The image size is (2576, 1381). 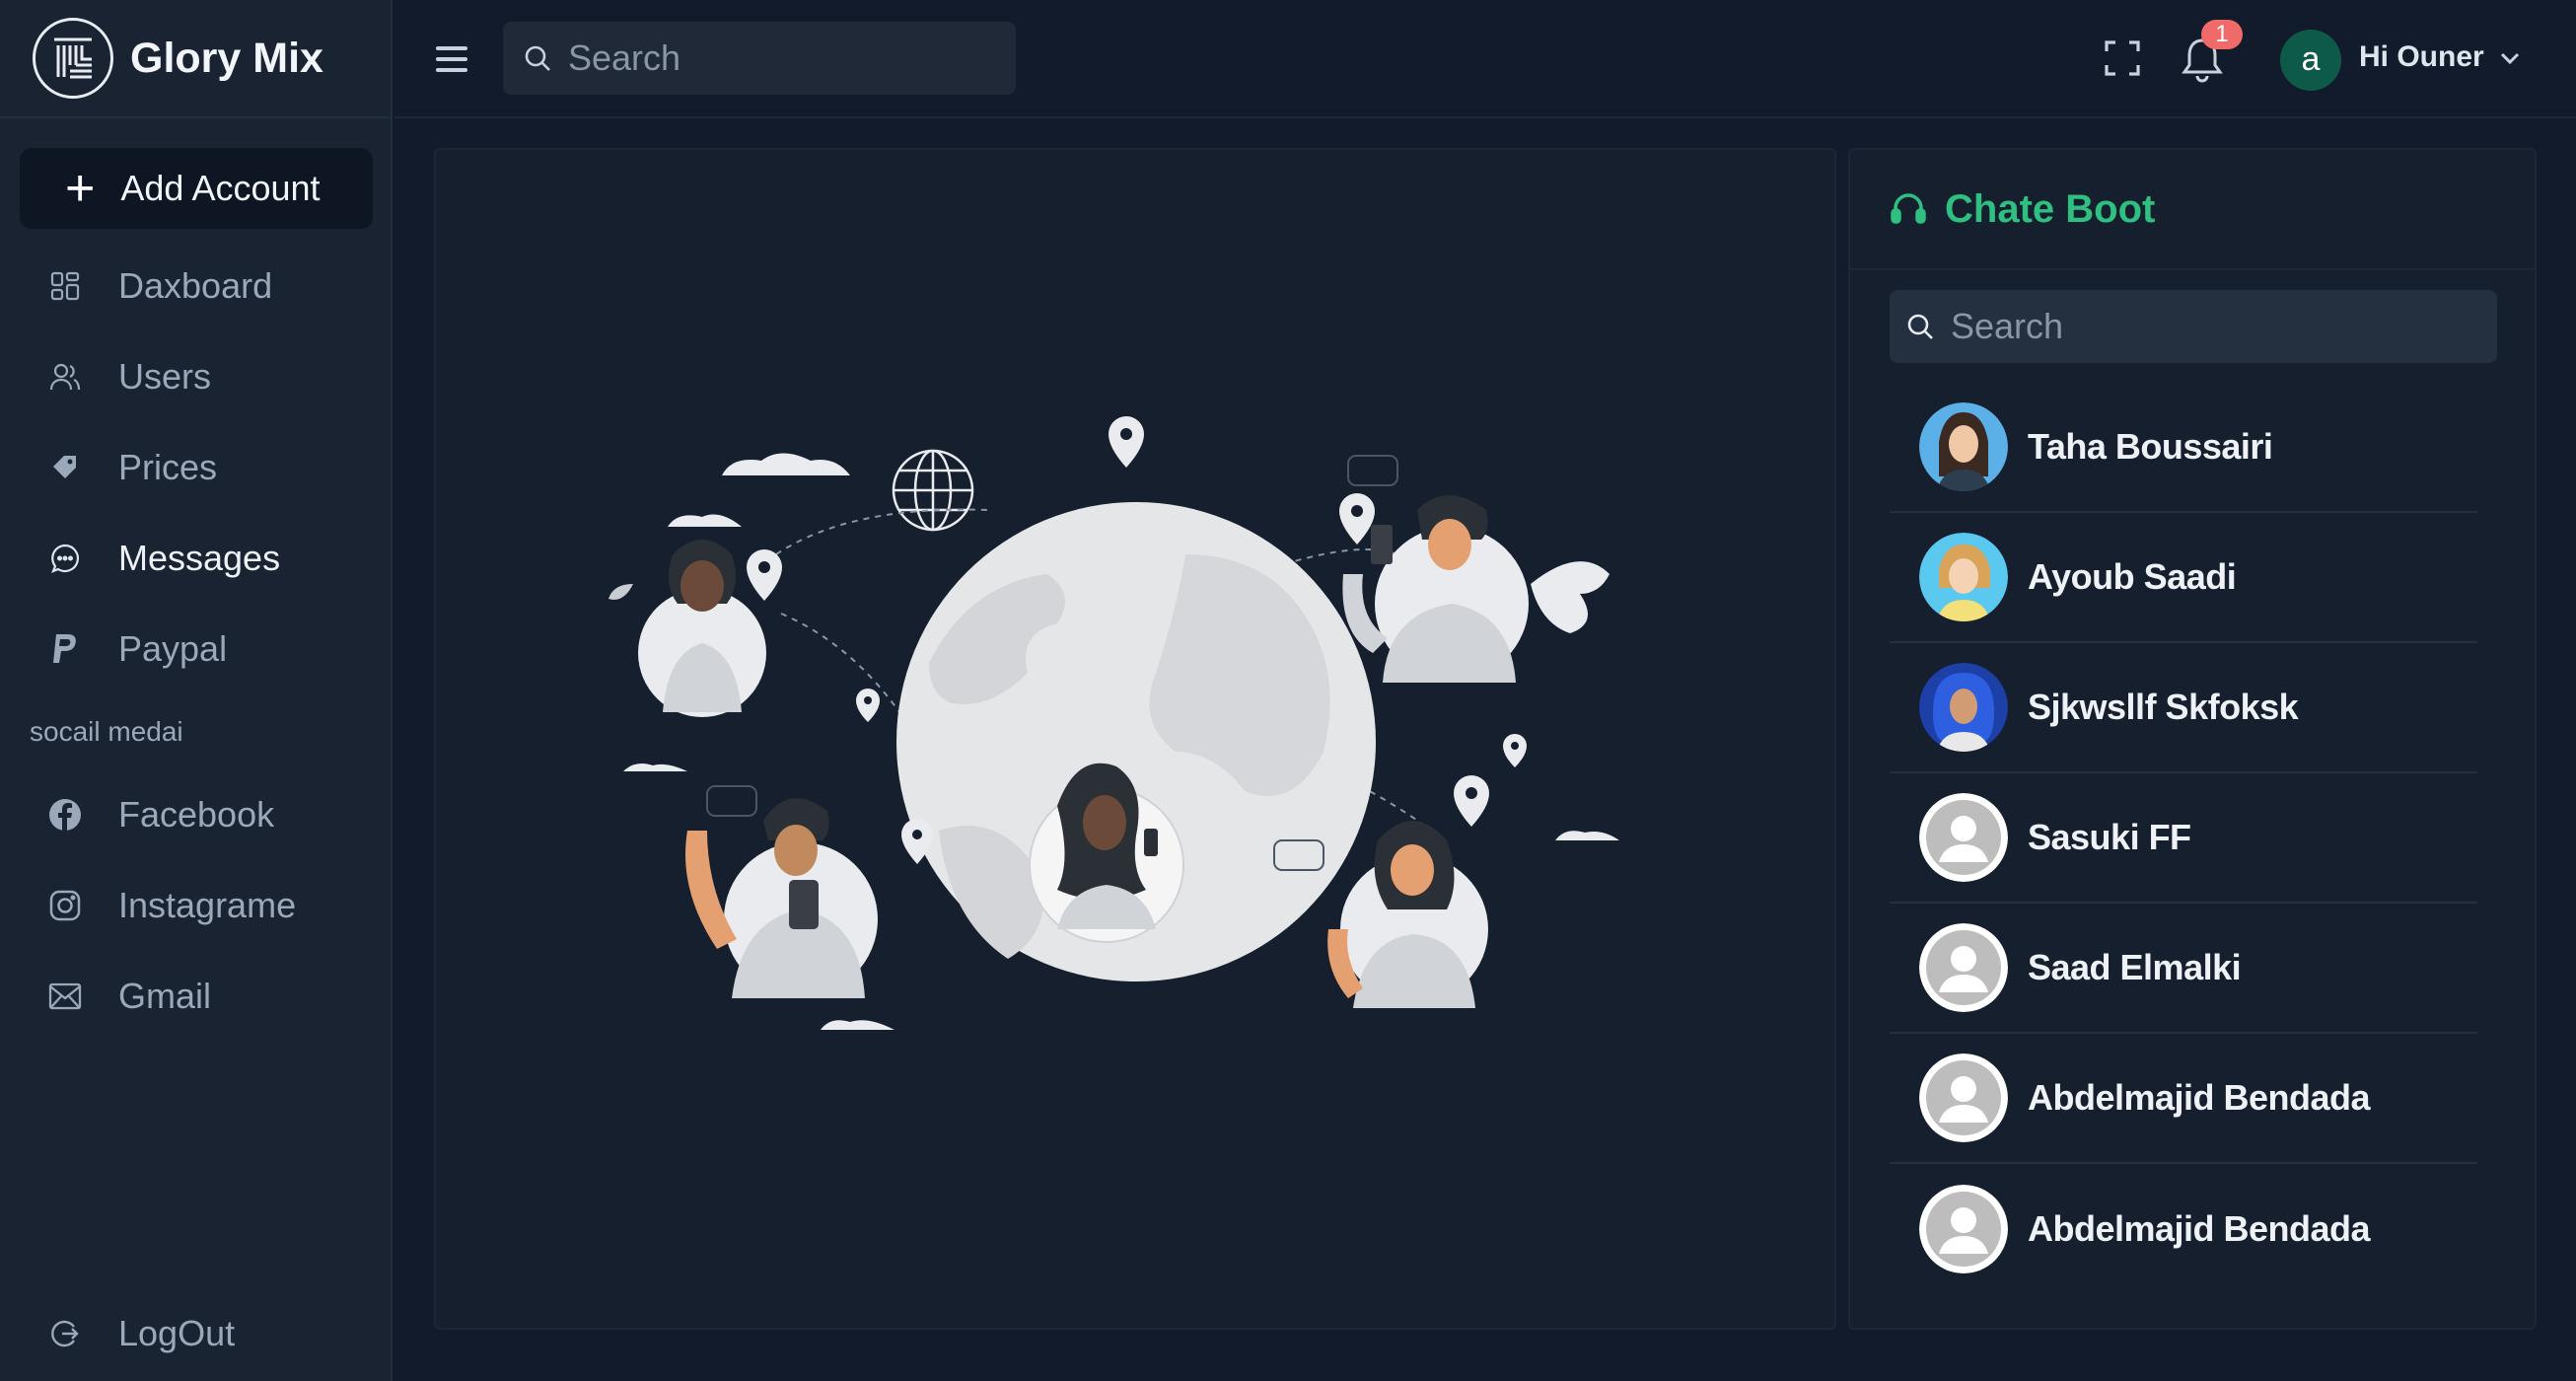 I want to click on contact-item: Taha Boussairi, so click(x=2183, y=448).